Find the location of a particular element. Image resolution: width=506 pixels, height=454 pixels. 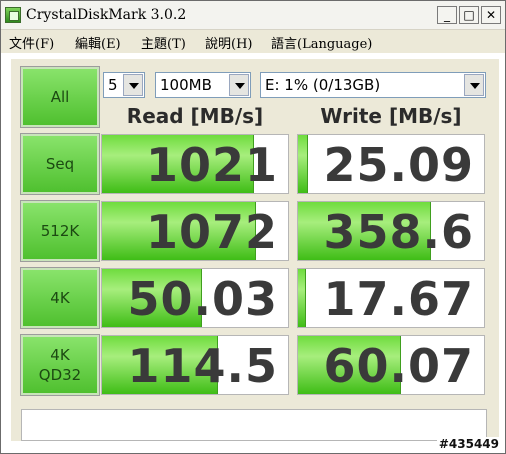

512k-label: 512K is located at coordinates (60, 231).